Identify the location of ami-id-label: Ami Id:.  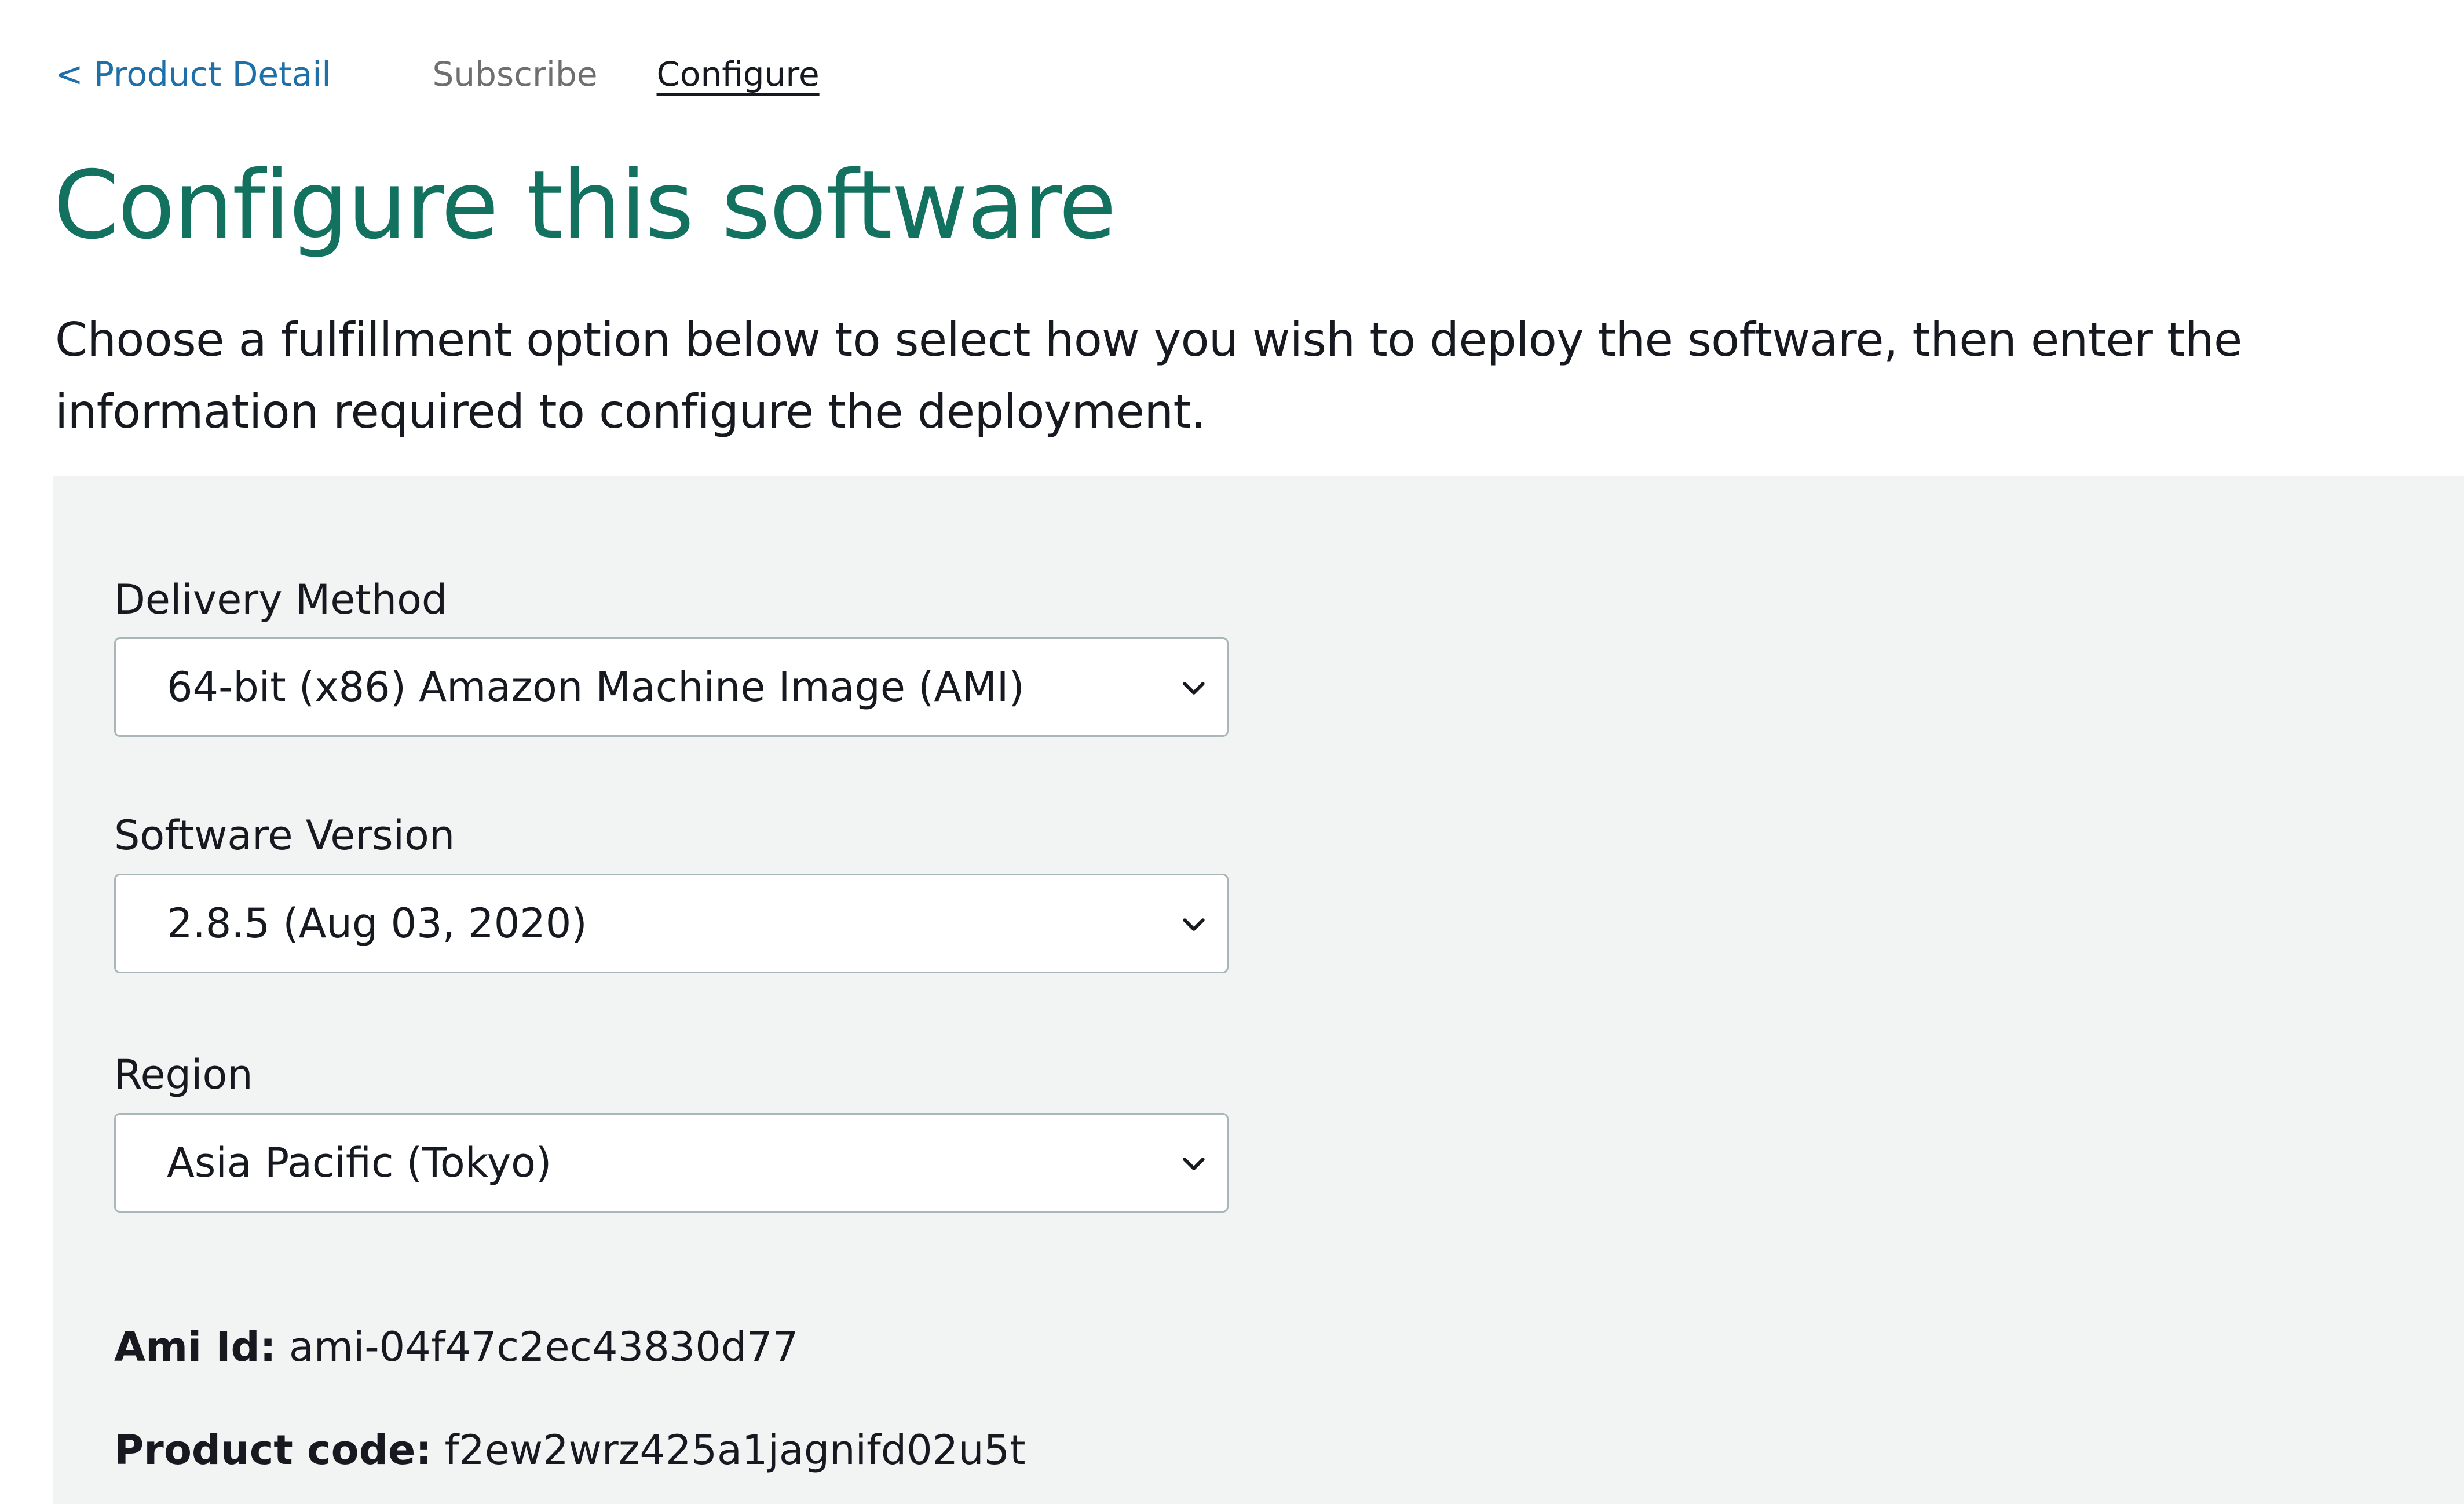
(195, 1347).